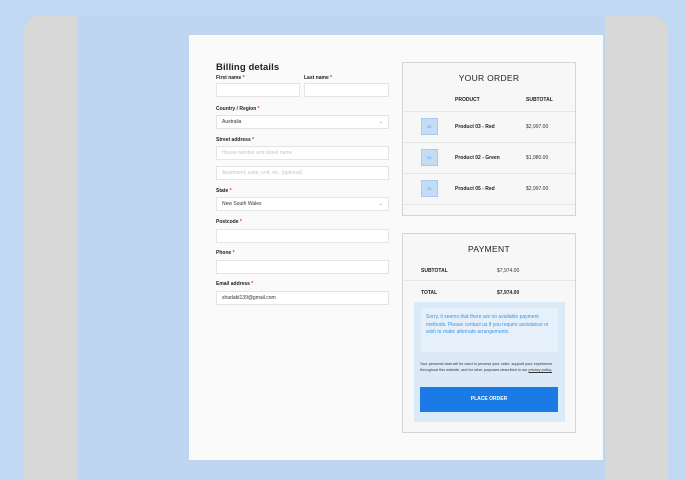  I want to click on email-value: shadabl139@gmail.com, so click(249, 298).